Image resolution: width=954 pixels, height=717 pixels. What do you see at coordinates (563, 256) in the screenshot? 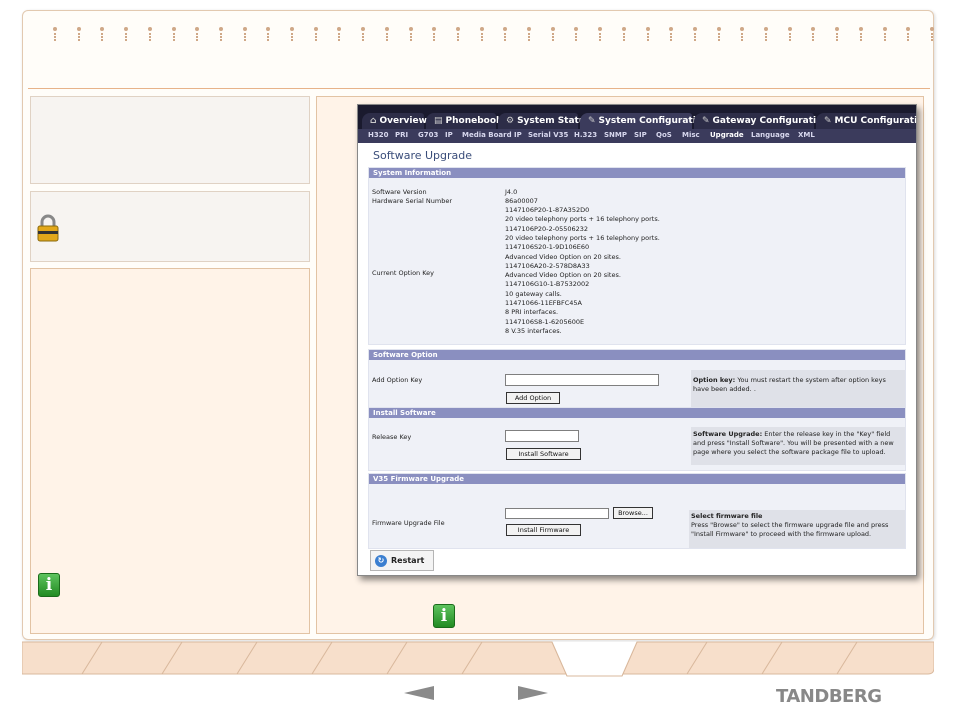
I see `option-key-line: Advanced Video Option on 20 sites.` at bounding box center [563, 256].